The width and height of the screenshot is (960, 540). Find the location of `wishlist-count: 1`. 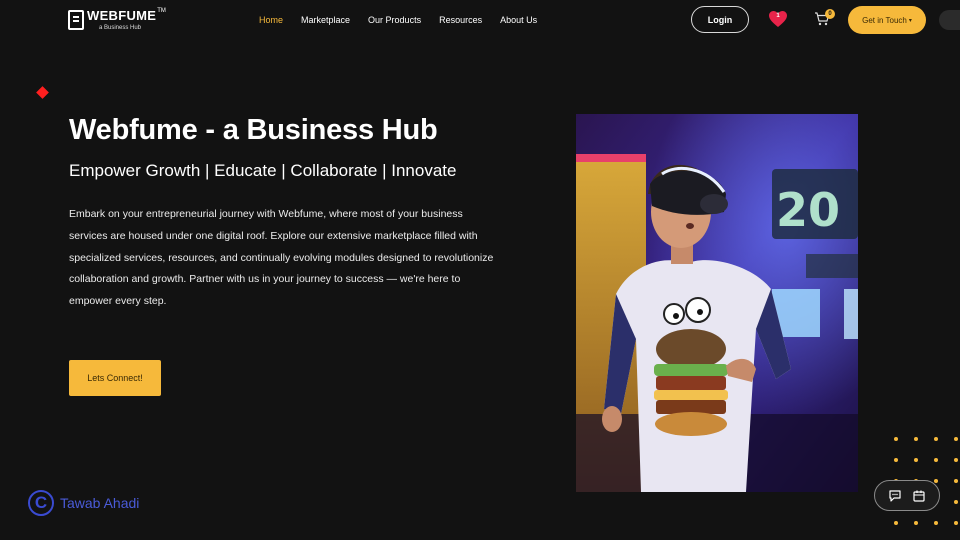

wishlist-count: 1 is located at coordinates (778, 16).